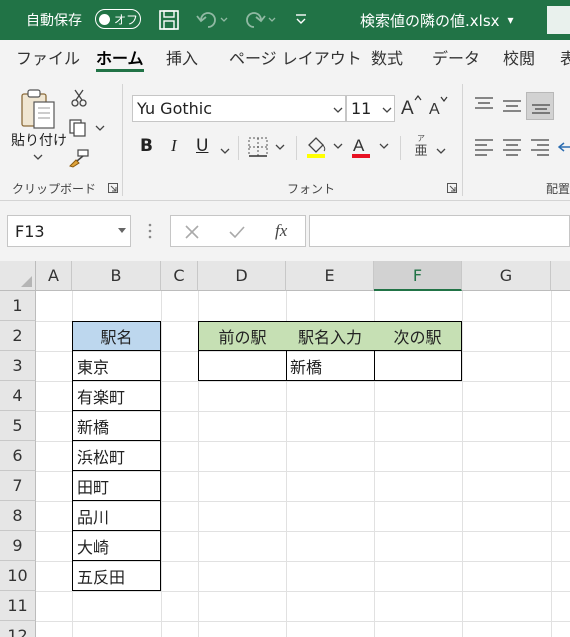  Describe the element at coordinates (69, 231) in the screenshot. I see `name-box: F13` at that location.